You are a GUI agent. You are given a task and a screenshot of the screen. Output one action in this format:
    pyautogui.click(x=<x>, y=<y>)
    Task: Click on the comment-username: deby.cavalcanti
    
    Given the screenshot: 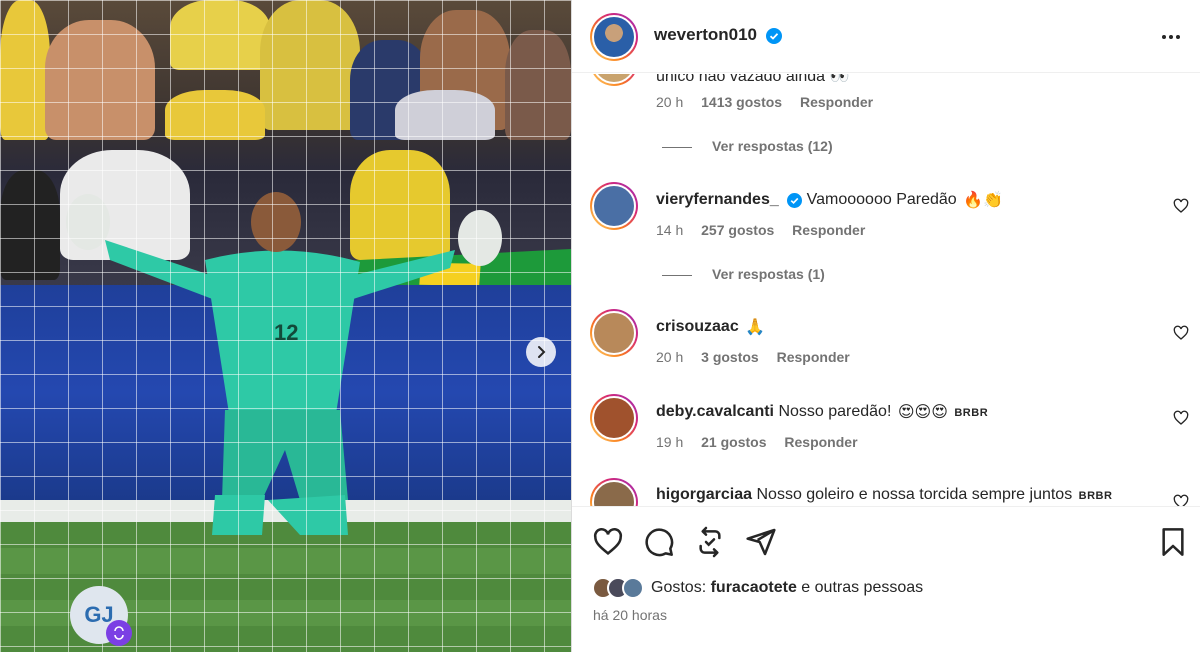 What is the action you would take?
    pyautogui.click(x=715, y=411)
    